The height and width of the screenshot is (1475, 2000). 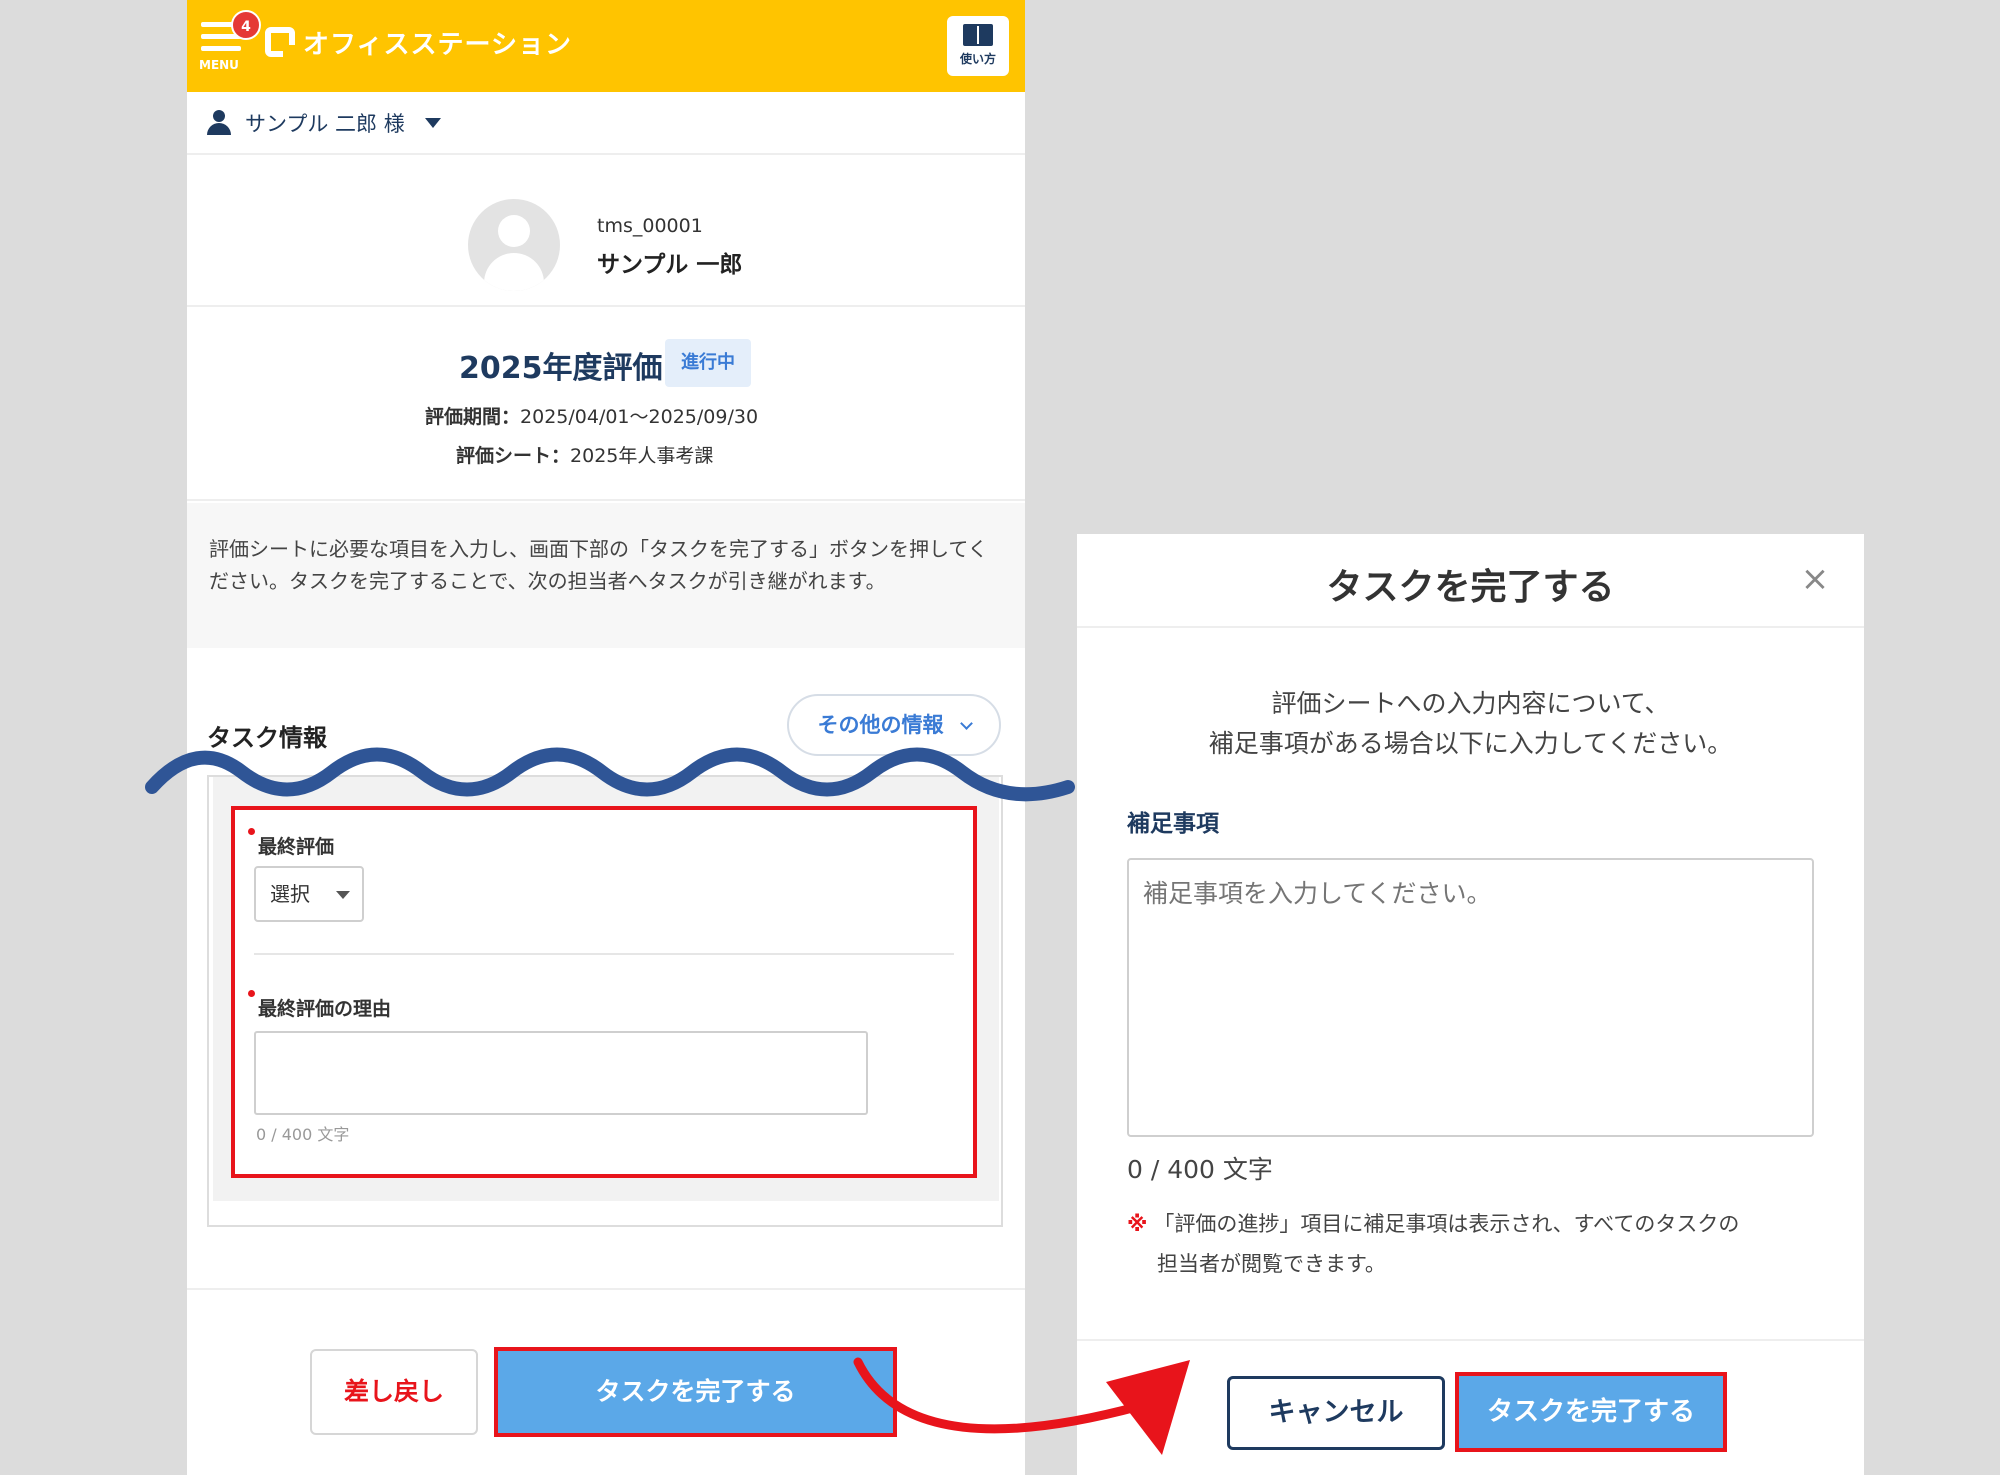 I want to click on footer-divider, so click(x=606, y=1289).